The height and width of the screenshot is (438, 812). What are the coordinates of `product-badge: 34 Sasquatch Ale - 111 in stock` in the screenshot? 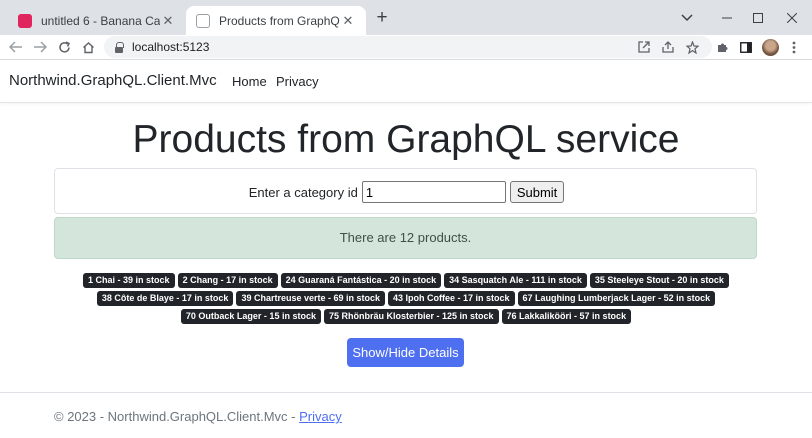 It's located at (515, 280).